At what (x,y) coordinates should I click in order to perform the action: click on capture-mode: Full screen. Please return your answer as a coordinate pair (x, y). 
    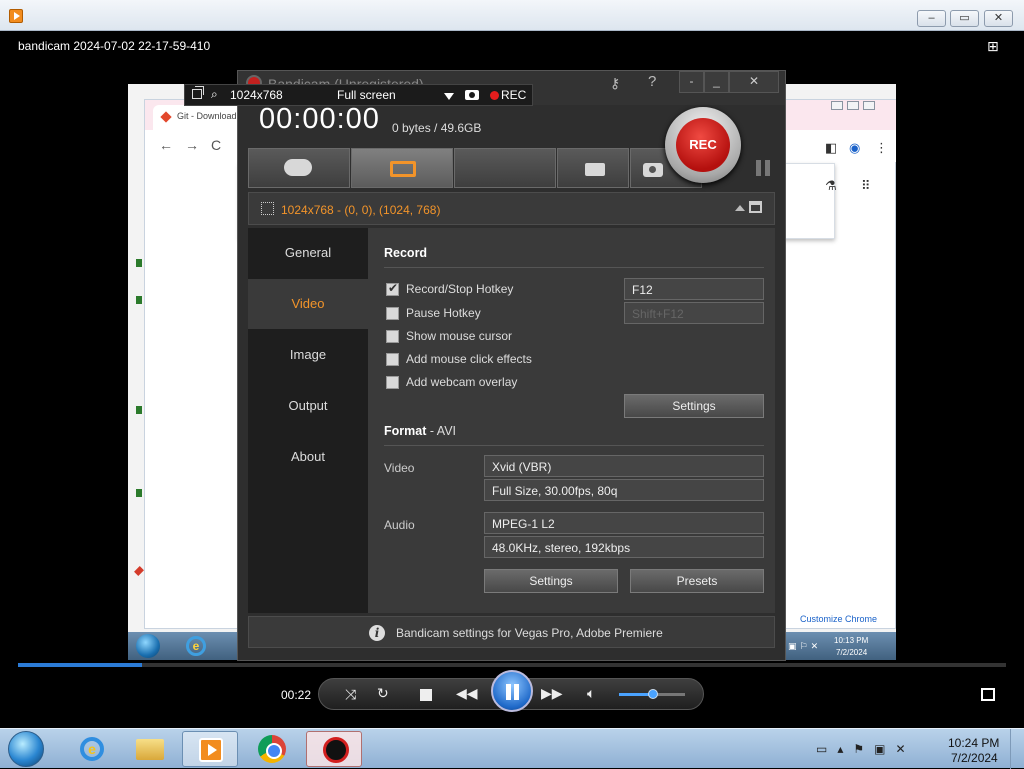
    Looking at the image, I should click on (366, 95).